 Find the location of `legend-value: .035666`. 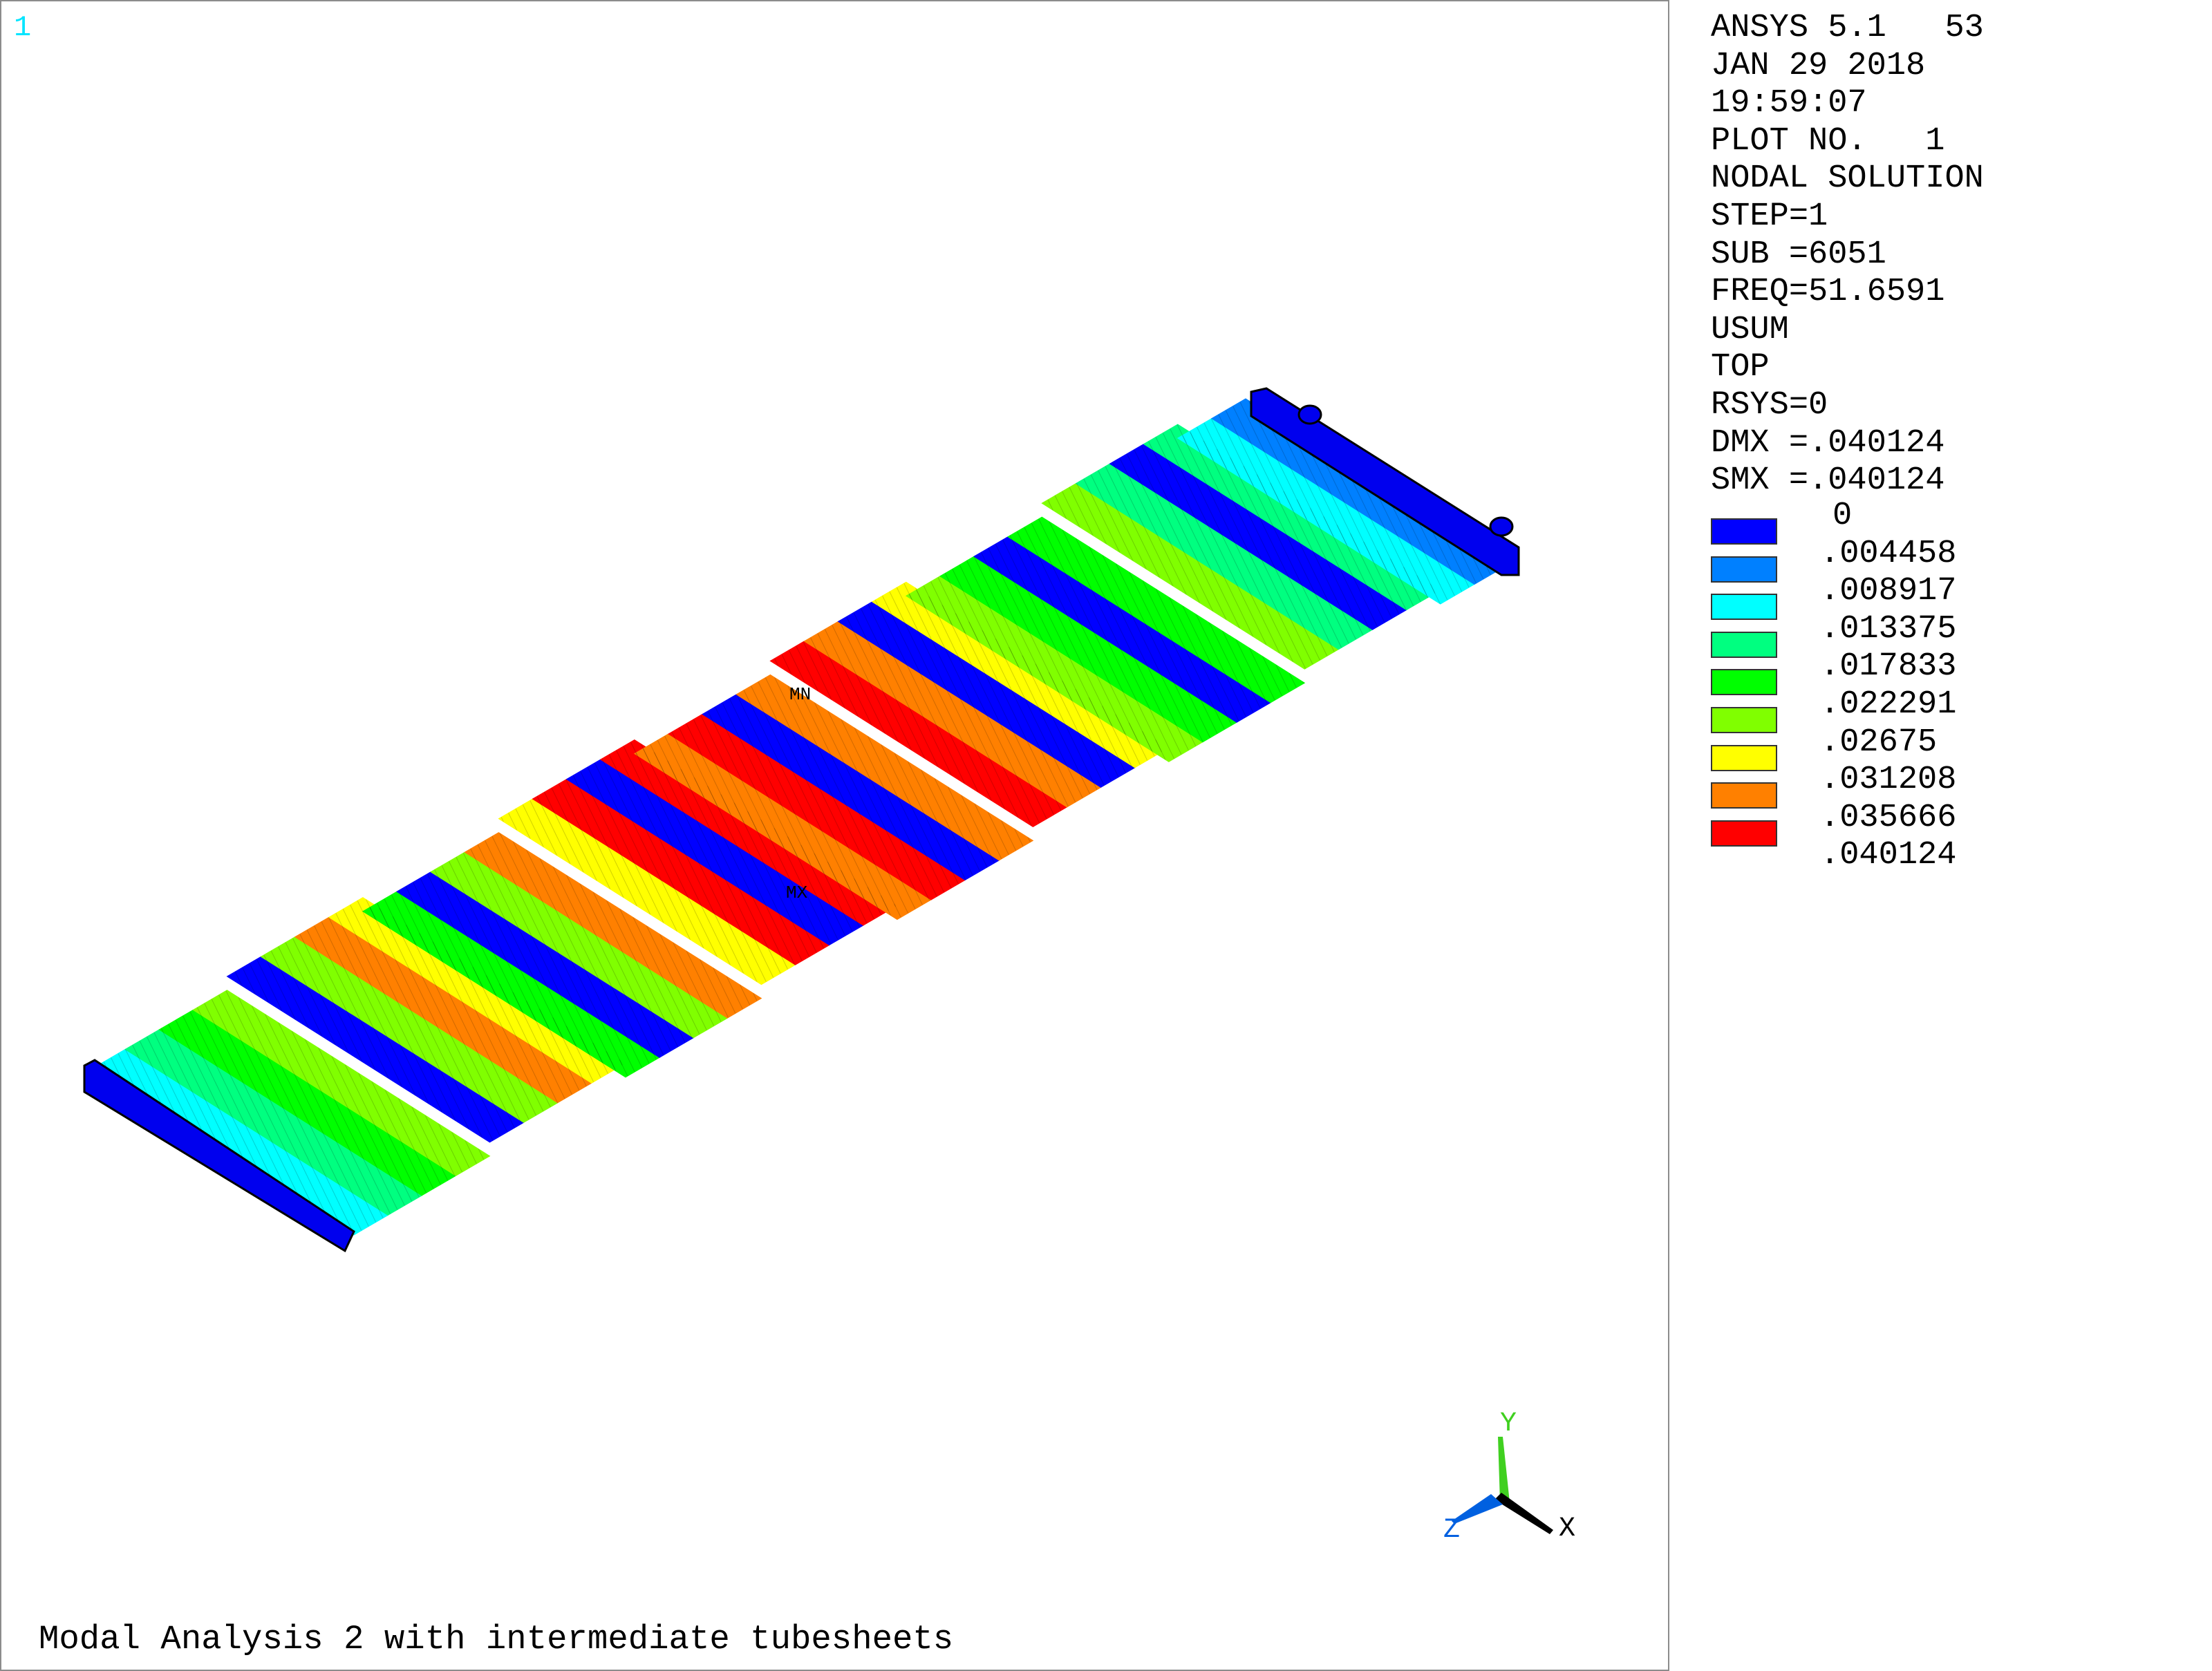

legend-value: .035666 is located at coordinates (1888, 817).